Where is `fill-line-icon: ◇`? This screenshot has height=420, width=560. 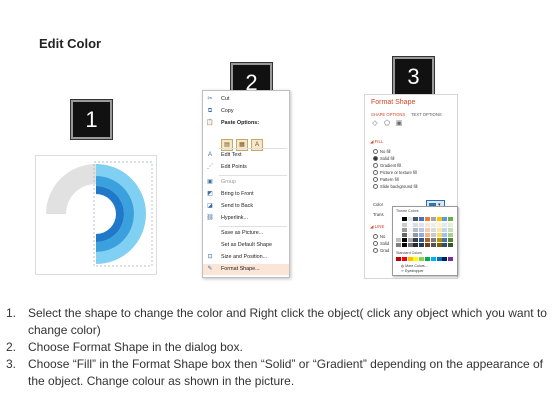
fill-line-icon: ◇ is located at coordinates (375, 124).